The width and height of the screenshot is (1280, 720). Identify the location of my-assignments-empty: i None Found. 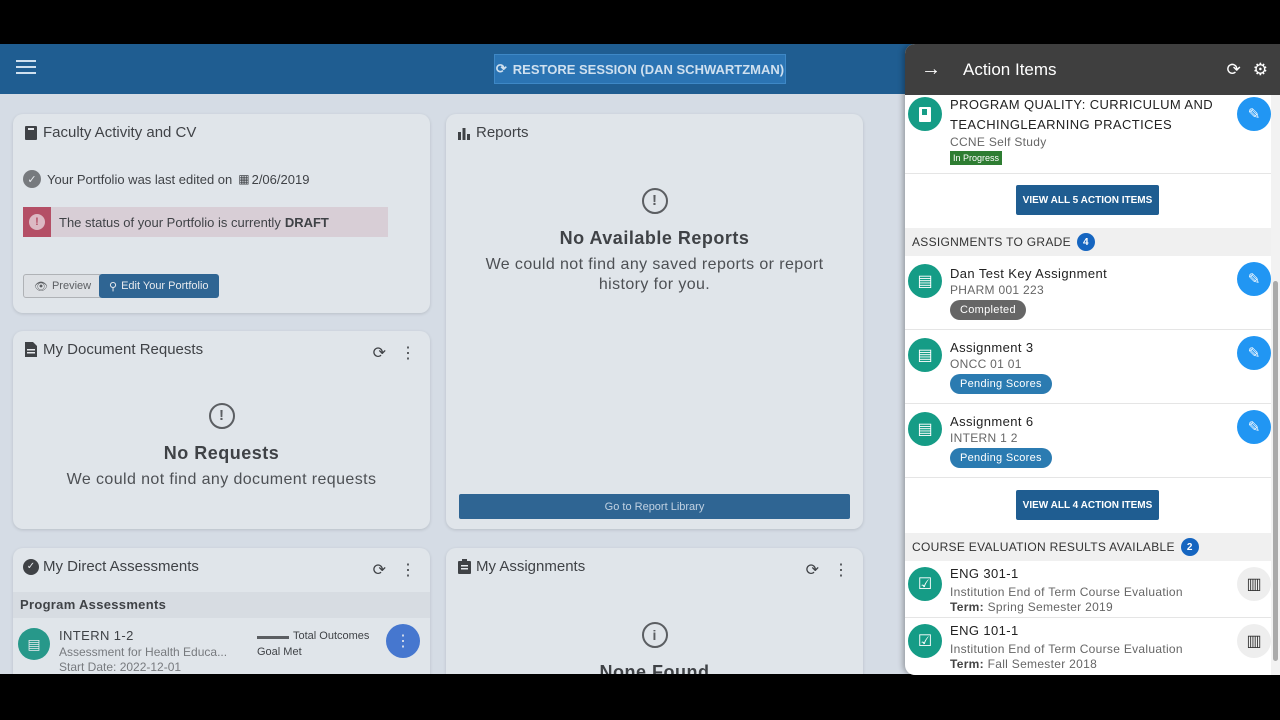
(654, 648).